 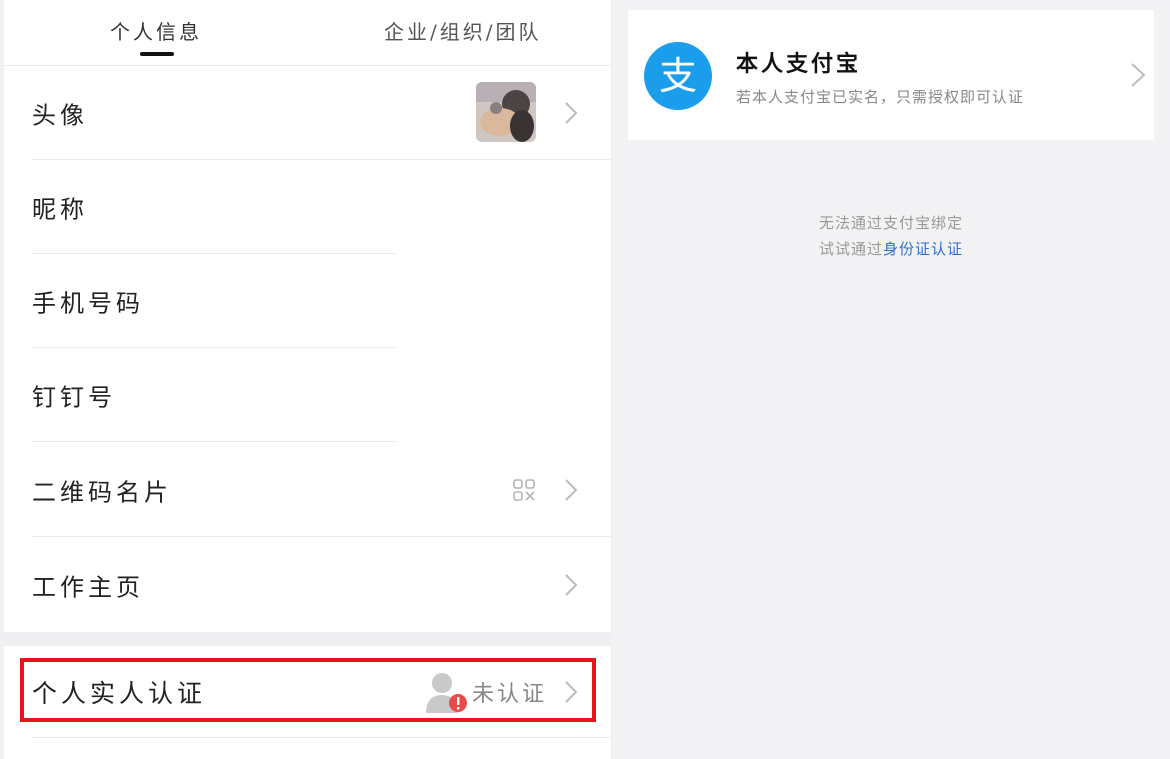 What do you see at coordinates (880, 97) in the screenshot?
I see `alipay-subtitle: 若本人支付宝已实名，只需授权即可认证` at bounding box center [880, 97].